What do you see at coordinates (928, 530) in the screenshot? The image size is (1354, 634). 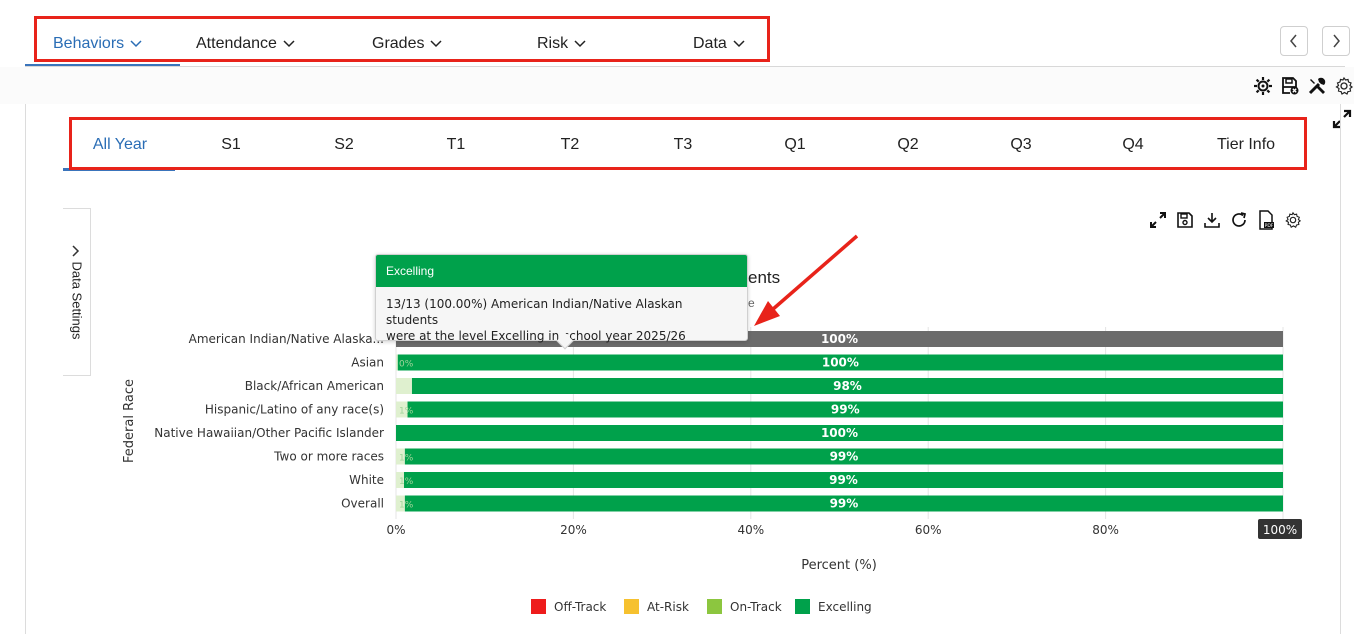 I see `x-tick-label: 60%` at bounding box center [928, 530].